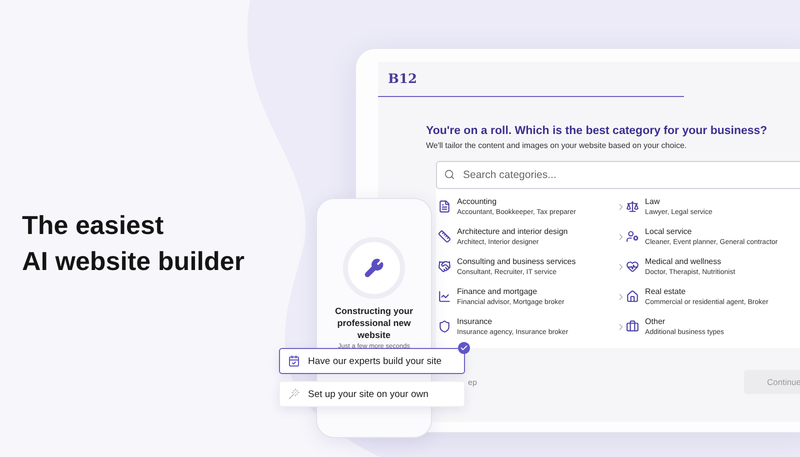 The width and height of the screenshot is (800, 457). Describe the element at coordinates (683, 261) in the screenshot. I see `category-title: Medical and wellness` at that location.